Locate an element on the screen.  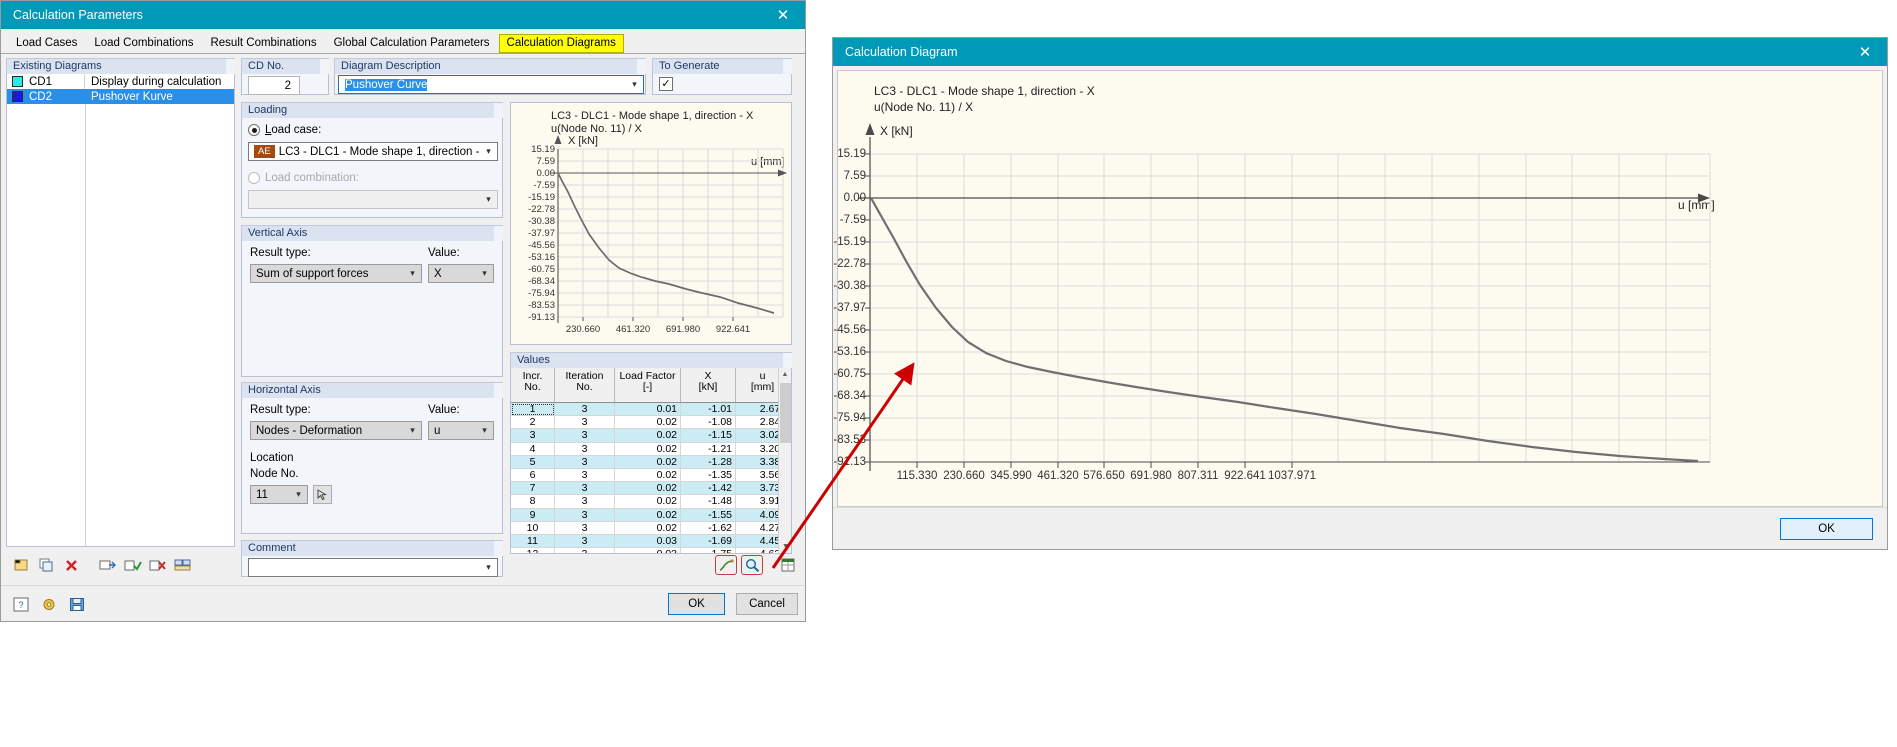
diagram-description-label: Diagram Description is located at coordinates (490, 66).